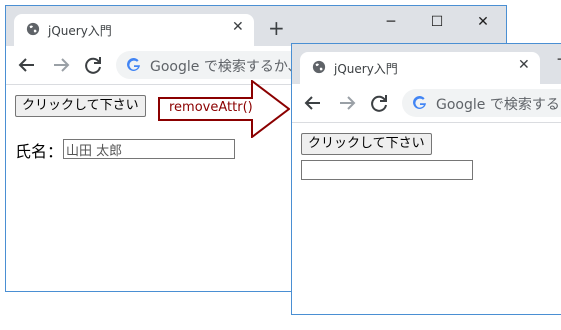  What do you see at coordinates (437, 22) in the screenshot?
I see `maximize-icon: ☐` at bounding box center [437, 22].